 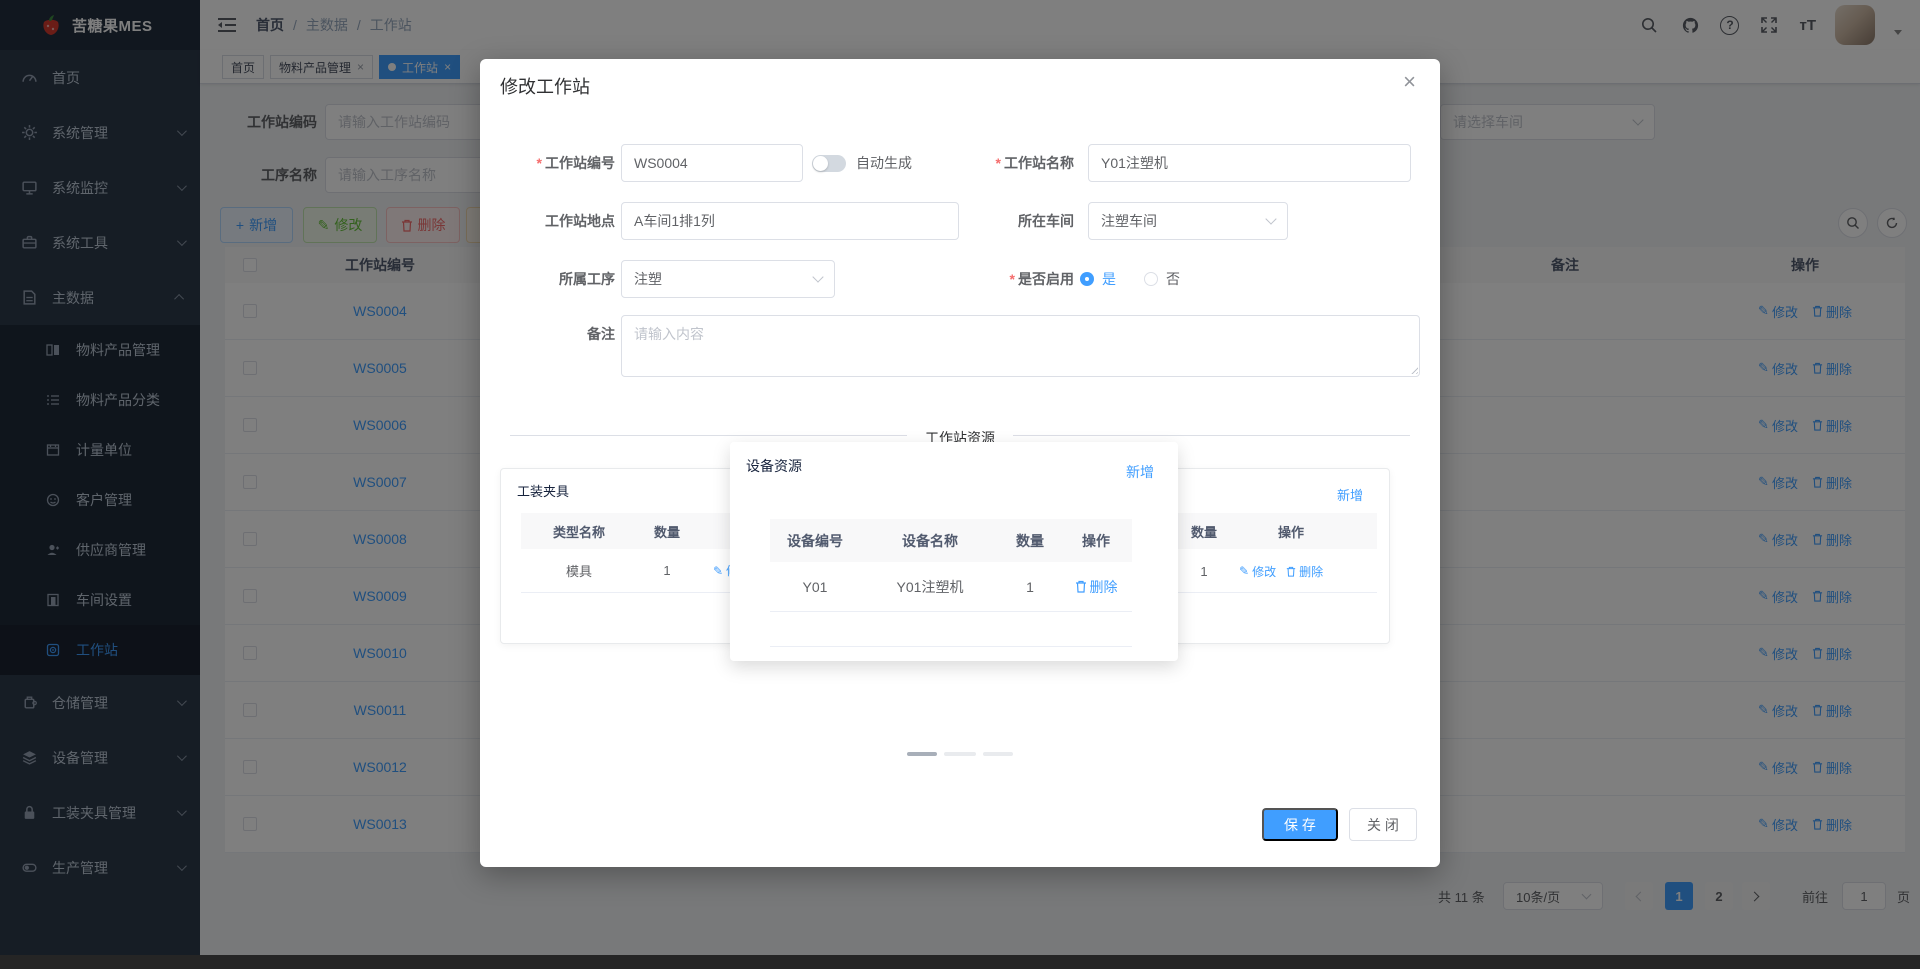 What do you see at coordinates (1096, 587) in the screenshot?
I see `device-delete-link: 删除` at bounding box center [1096, 587].